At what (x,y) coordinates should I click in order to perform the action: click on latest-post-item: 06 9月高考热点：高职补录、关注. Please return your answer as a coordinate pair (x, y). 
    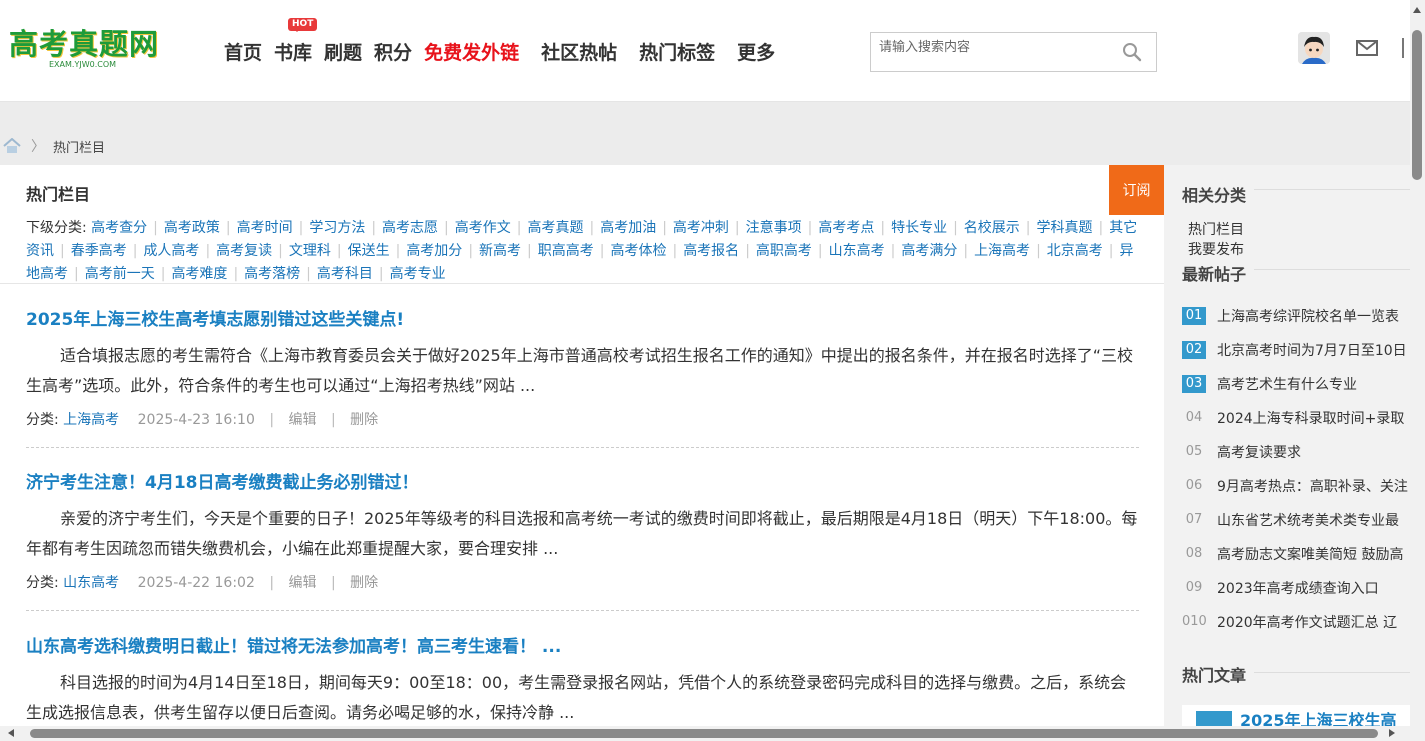
    Looking at the image, I should click on (1296, 486).